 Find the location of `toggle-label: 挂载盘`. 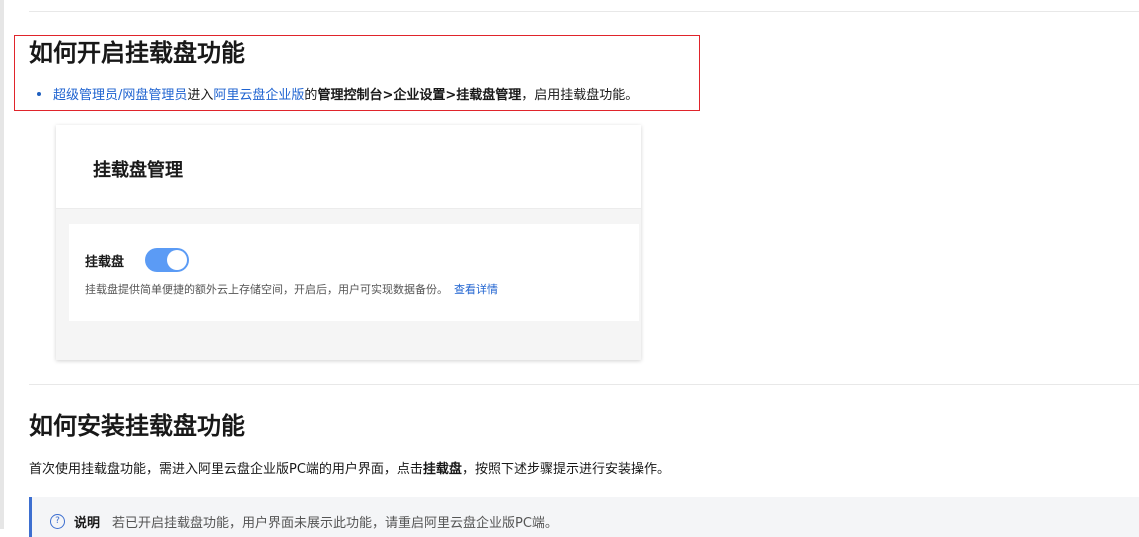

toggle-label: 挂载盘 is located at coordinates (105, 262).